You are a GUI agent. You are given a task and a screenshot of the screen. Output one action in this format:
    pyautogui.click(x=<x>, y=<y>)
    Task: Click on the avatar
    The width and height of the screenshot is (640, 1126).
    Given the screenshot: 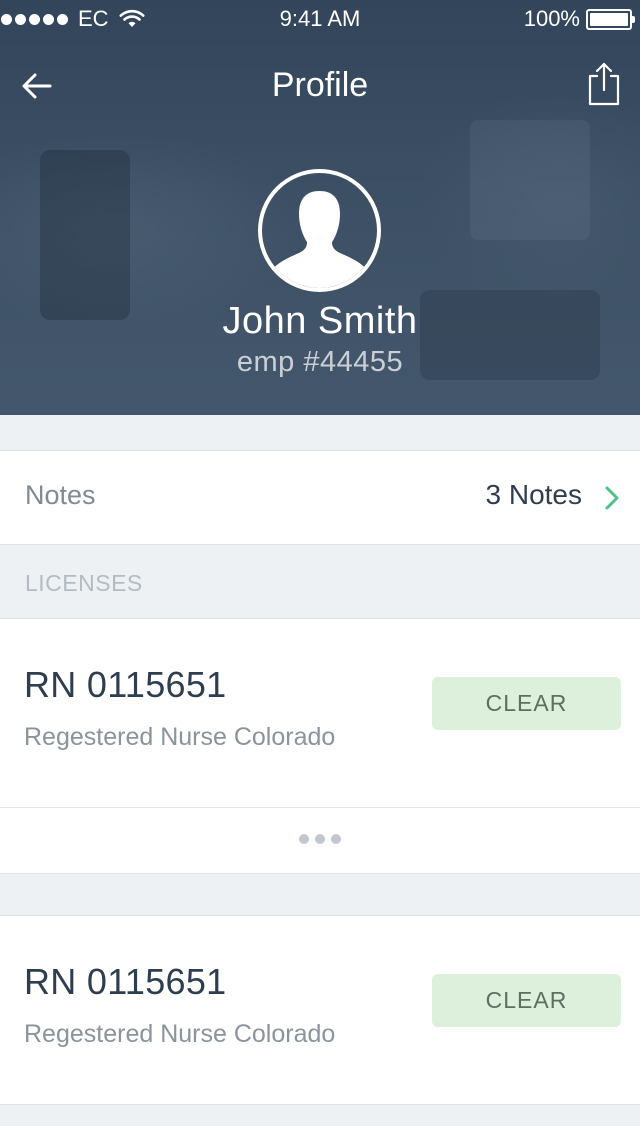 What is the action you would take?
    pyautogui.click(x=319, y=230)
    